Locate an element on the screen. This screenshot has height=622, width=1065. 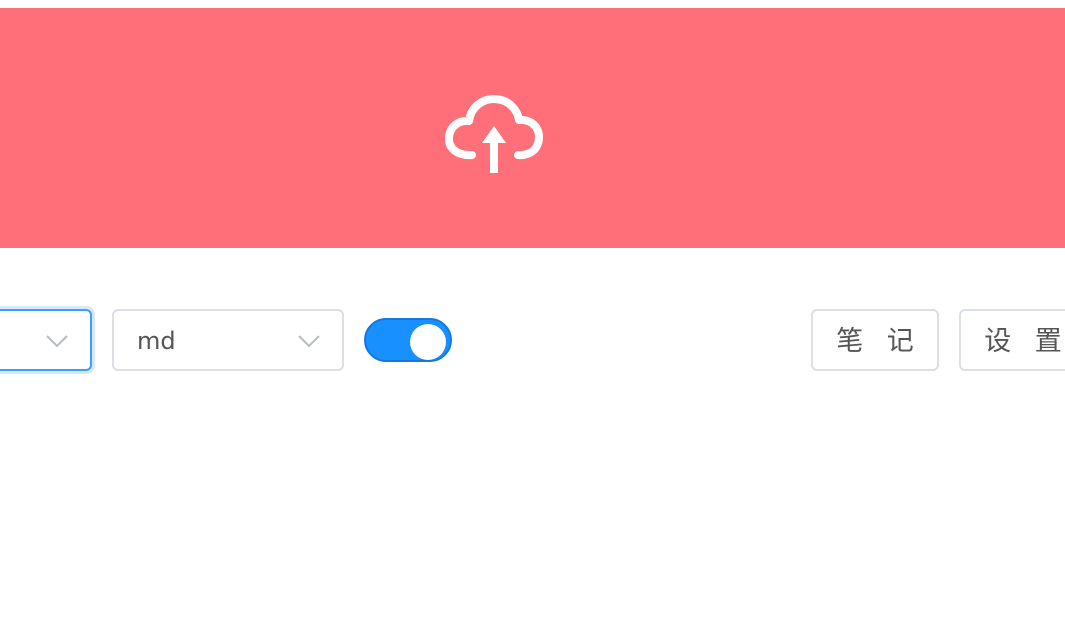
toggle-switch is located at coordinates (408, 340).